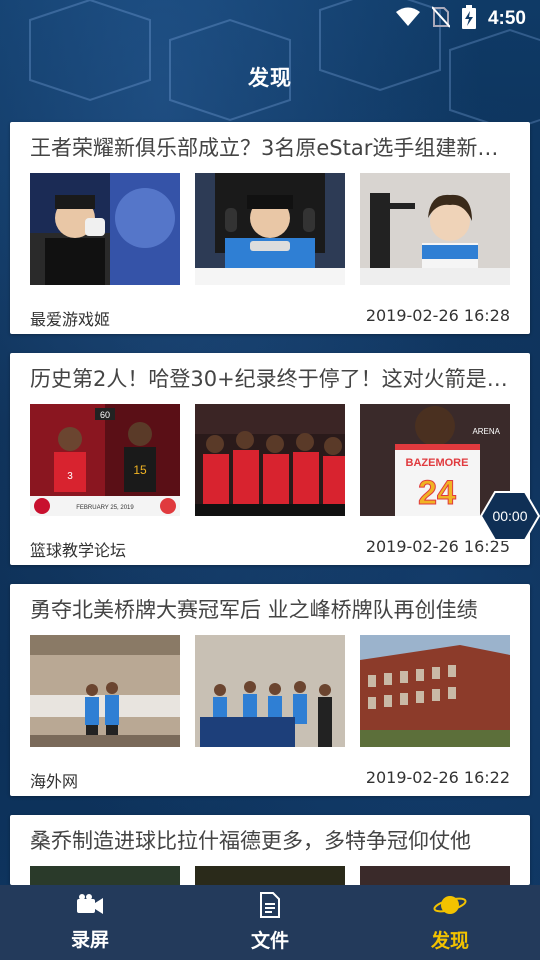 The image size is (540, 960). I want to click on wifi-icon, so click(407, 19).